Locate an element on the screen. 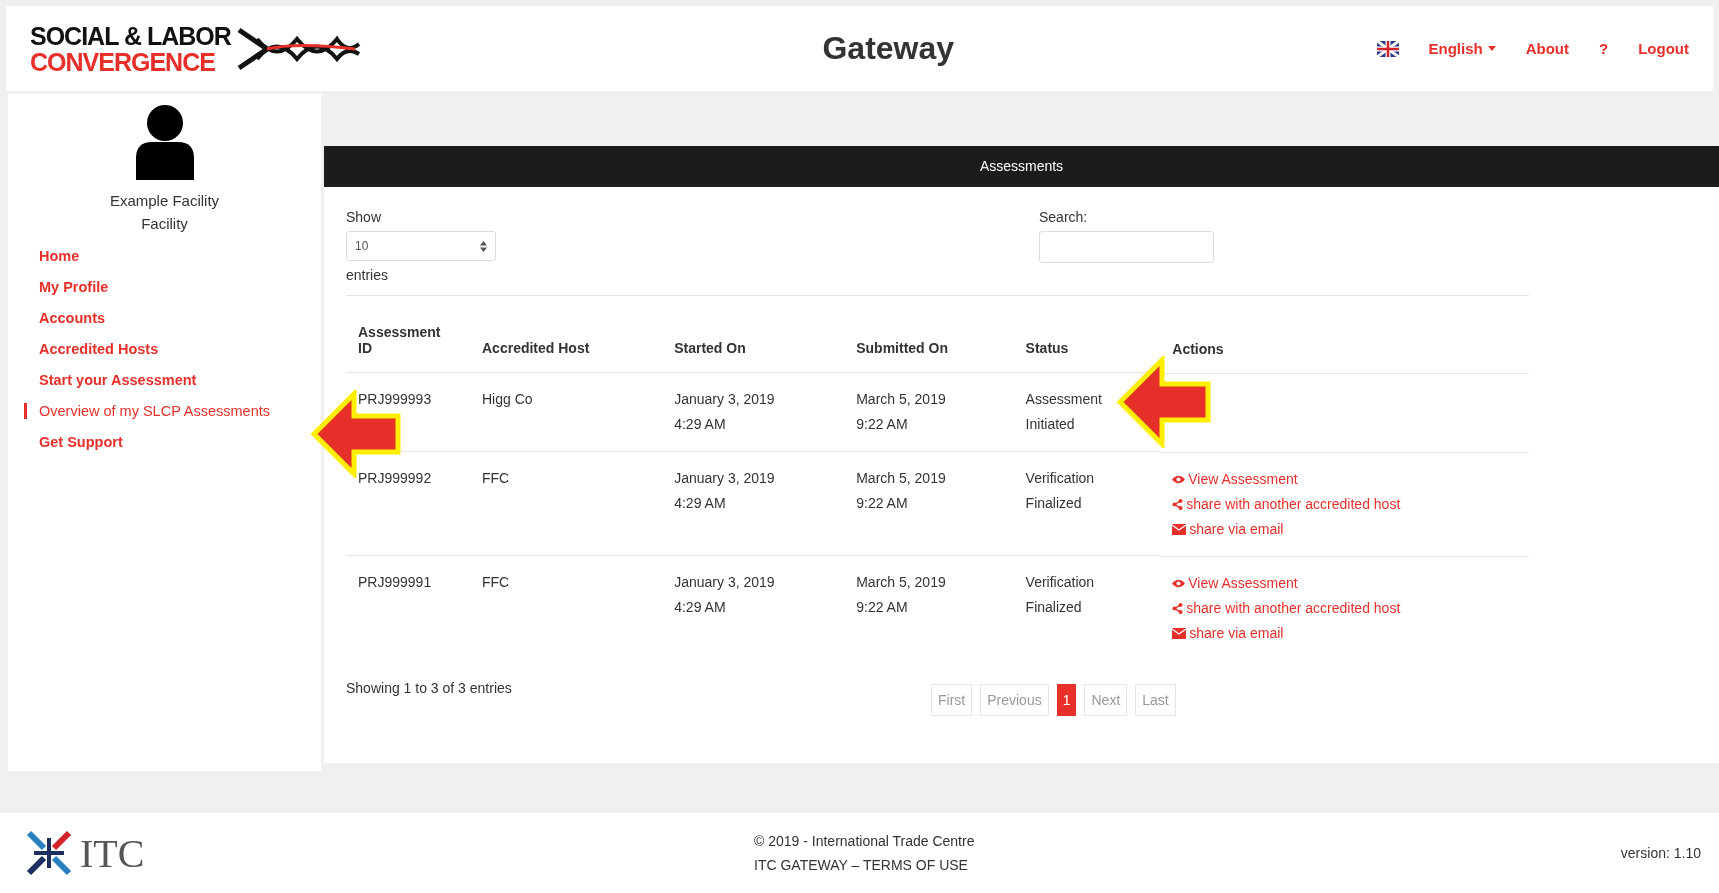  sidebar-menu-item: Start your Assessment is located at coordinates (174, 380).